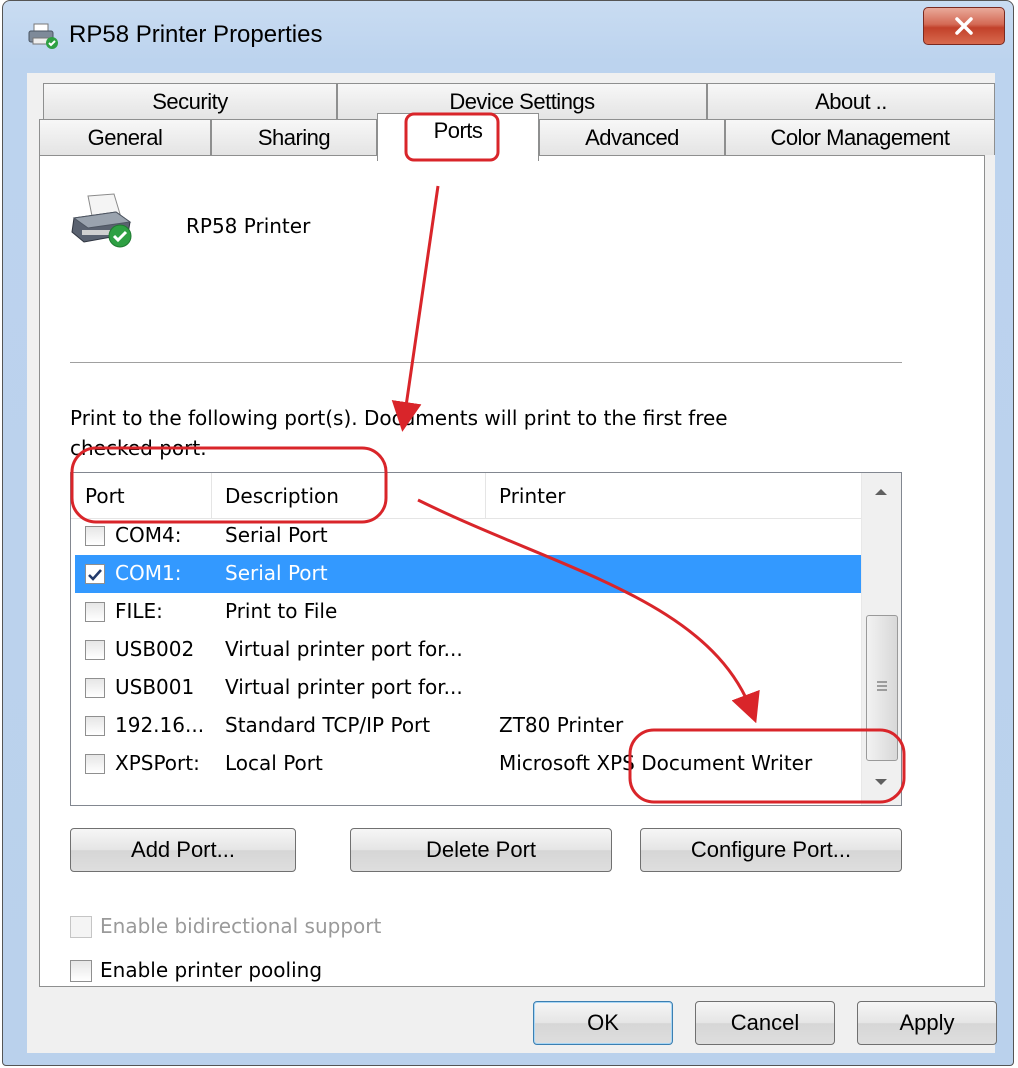 This screenshot has width=1018, height=1068. I want to click on vertical-scrollbar, so click(881, 639).